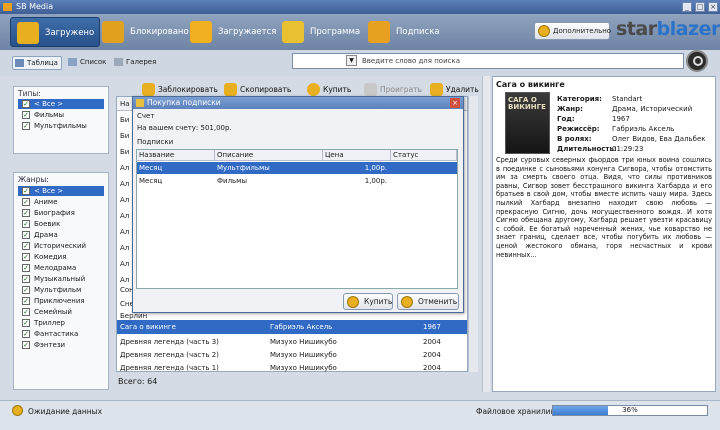 This screenshot has width=720, height=430. What do you see at coordinates (26, 115) in the screenshot?
I see `types-checkbox-films: ✓` at bounding box center [26, 115].